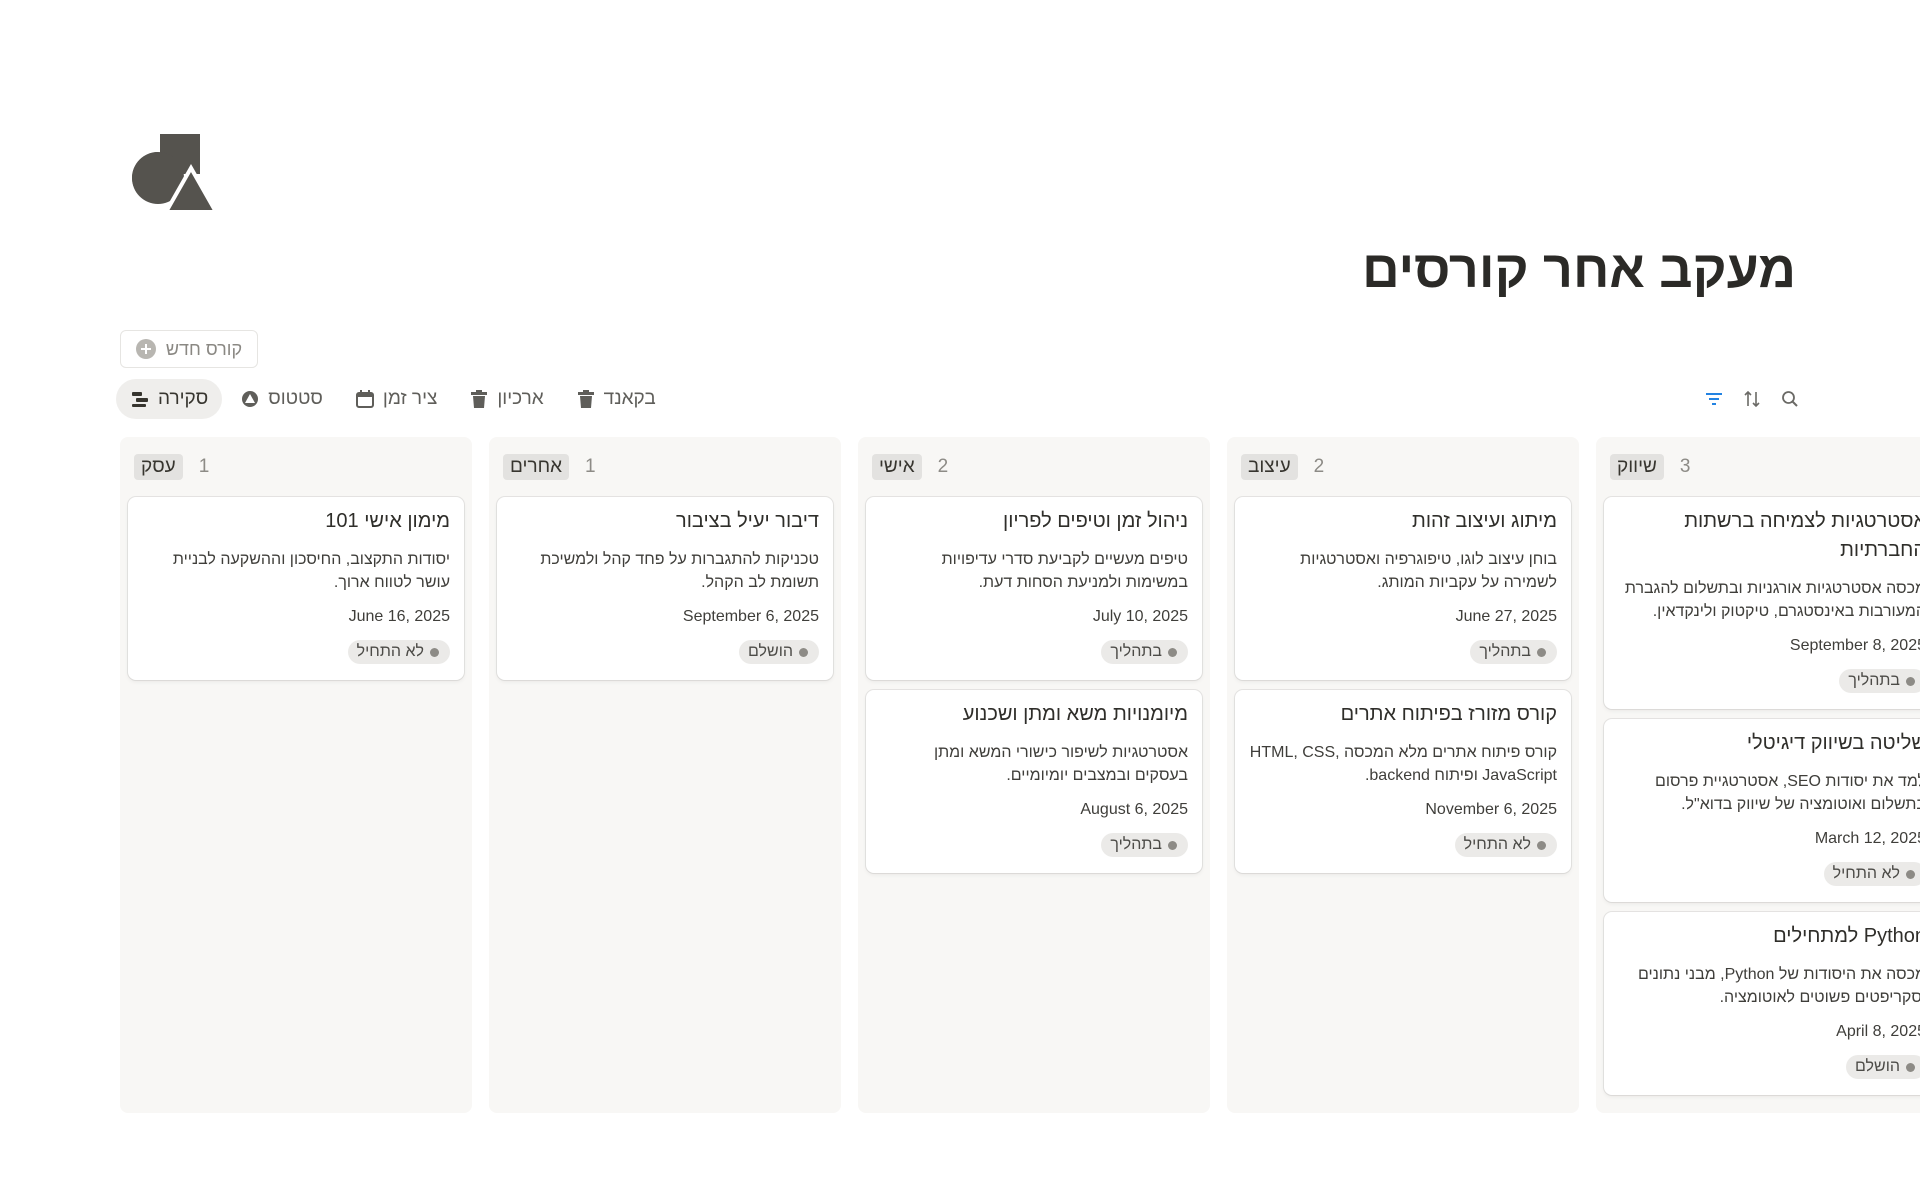  What do you see at coordinates (1854, 645) in the screenshot?
I see `card-date: September 8, 2025` at bounding box center [1854, 645].